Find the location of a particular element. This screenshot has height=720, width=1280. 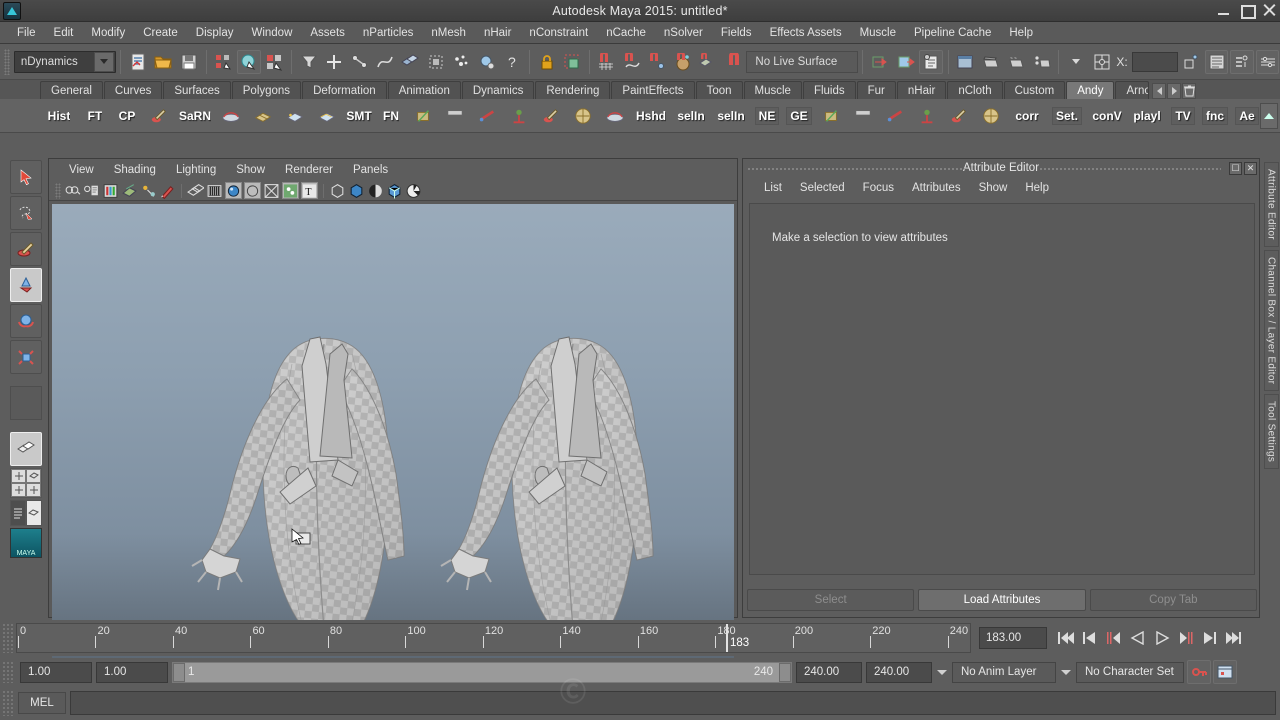

next-key-icon is located at coordinates (1186, 638).